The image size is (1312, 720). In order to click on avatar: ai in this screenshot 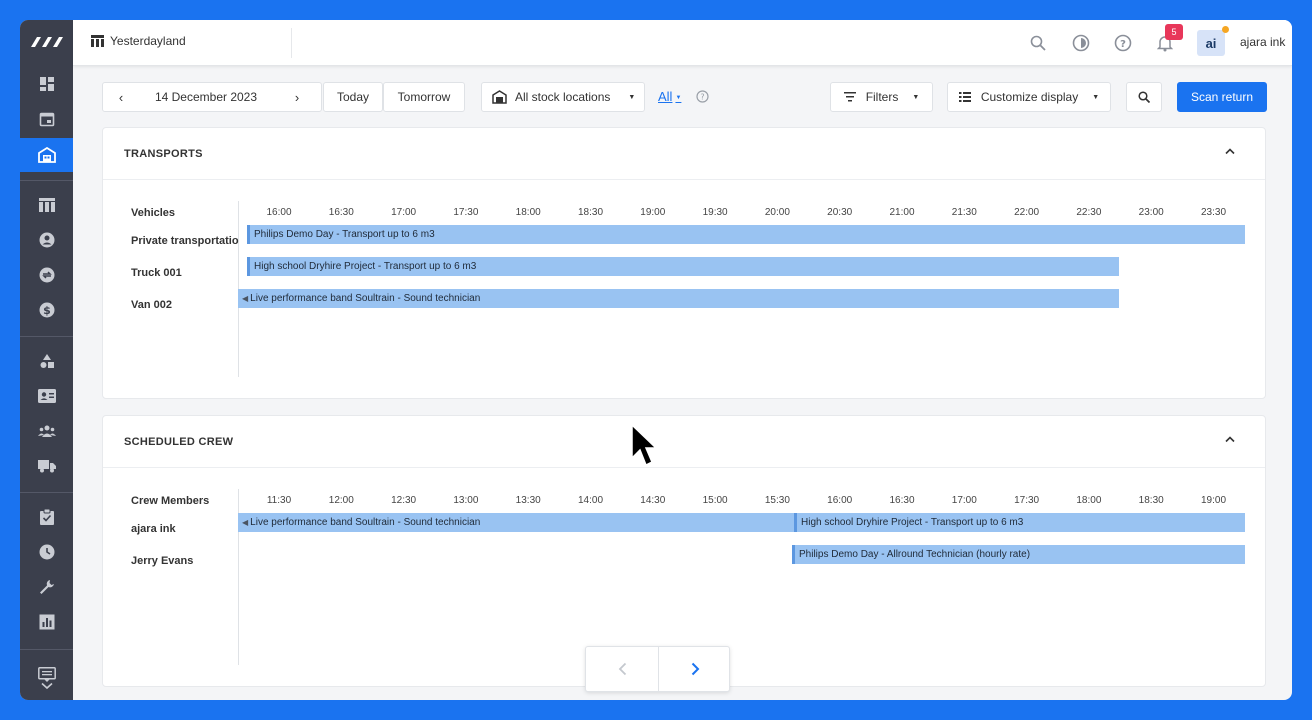, I will do `click(1211, 43)`.